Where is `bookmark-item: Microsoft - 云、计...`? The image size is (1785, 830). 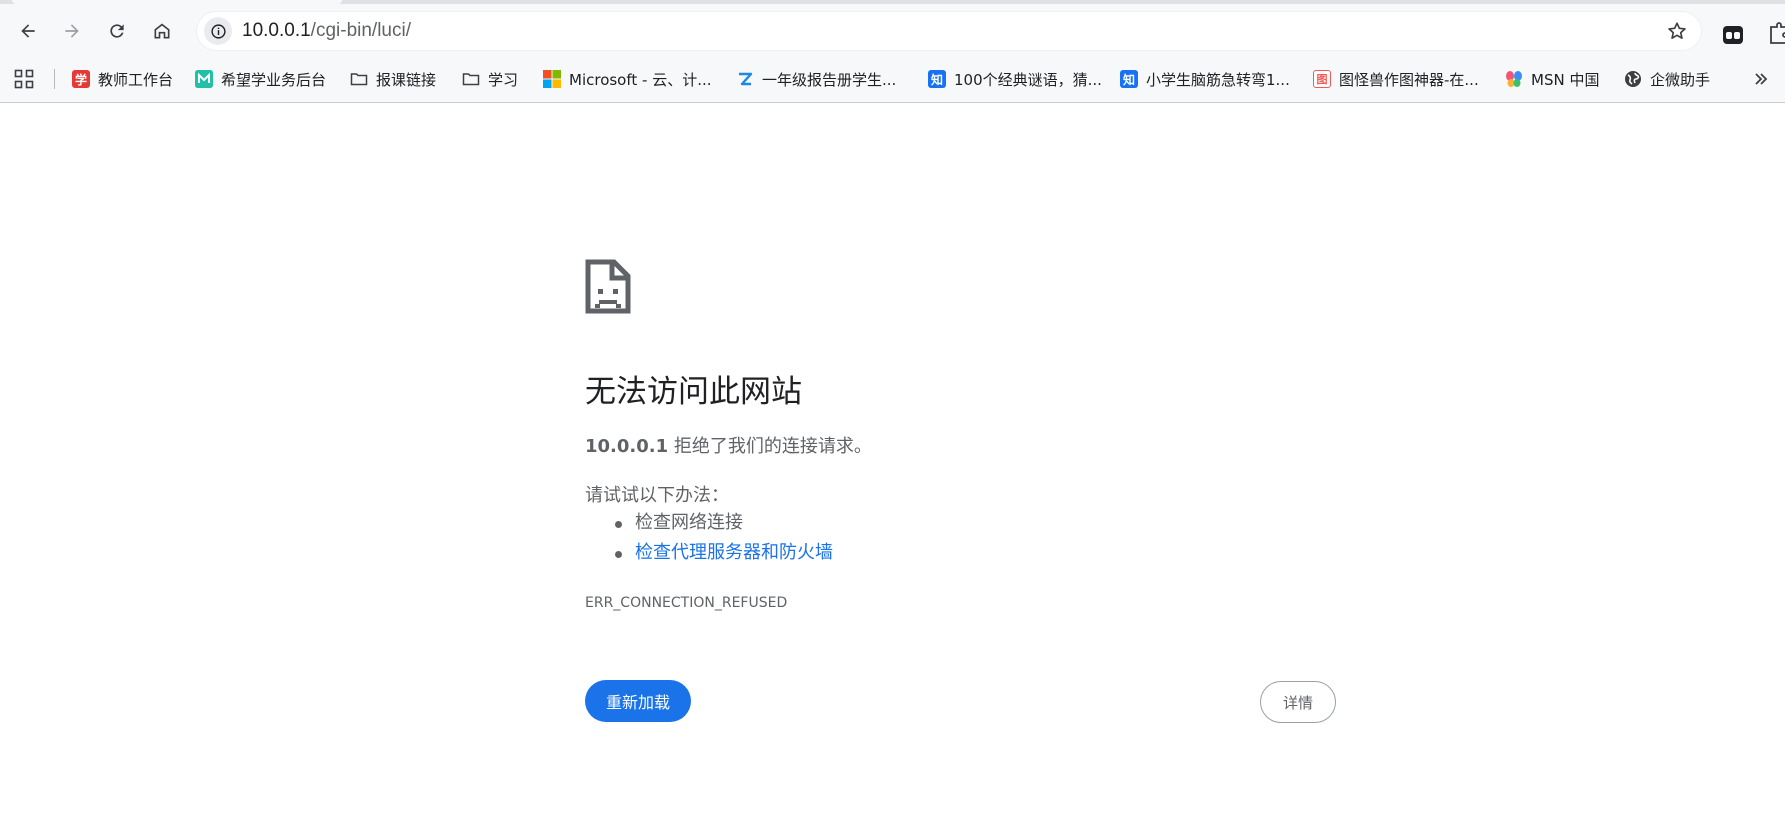 bookmark-item: Microsoft - 云、计... is located at coordinates (627, 79).